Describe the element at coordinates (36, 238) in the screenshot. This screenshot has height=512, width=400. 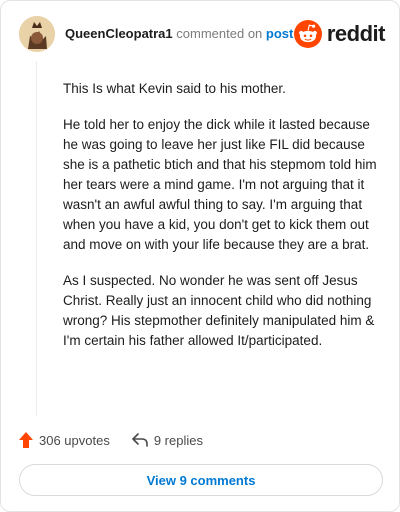
I see `thread-line` at that location.